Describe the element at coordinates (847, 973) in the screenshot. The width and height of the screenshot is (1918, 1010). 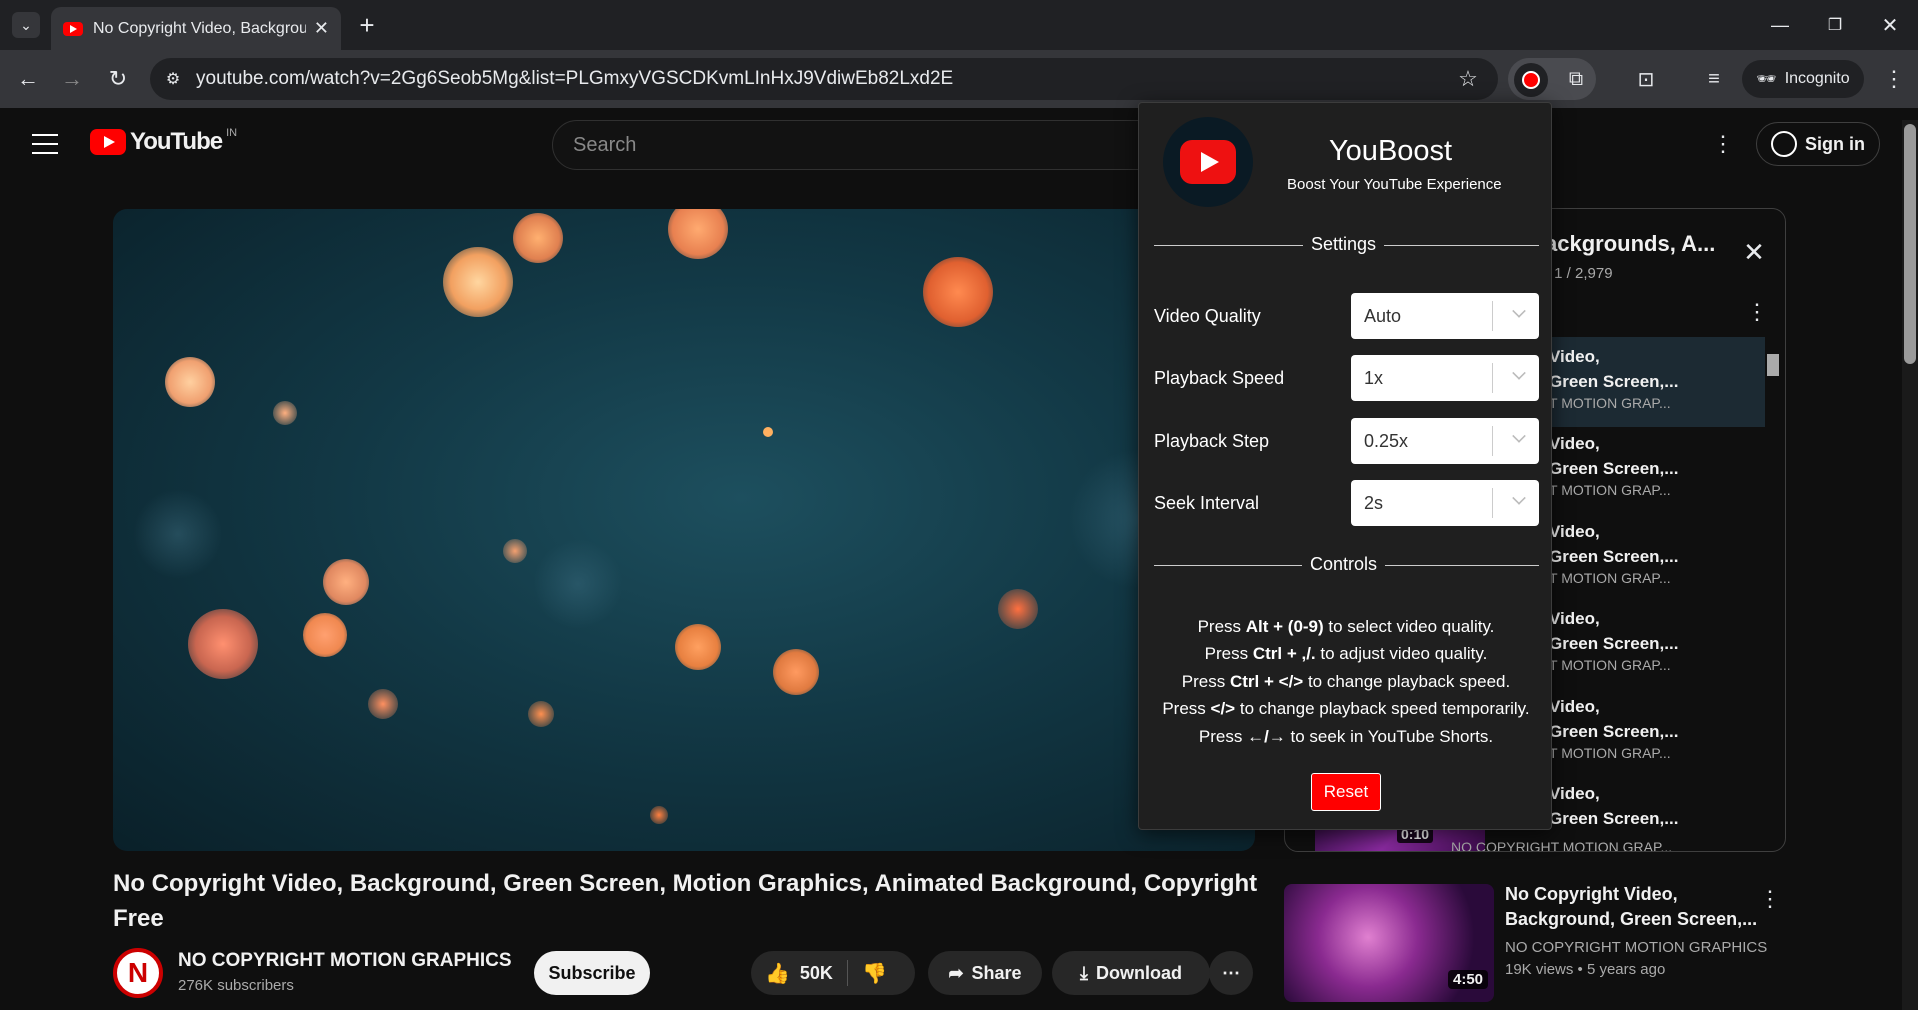
I see `like-divider` at that location.